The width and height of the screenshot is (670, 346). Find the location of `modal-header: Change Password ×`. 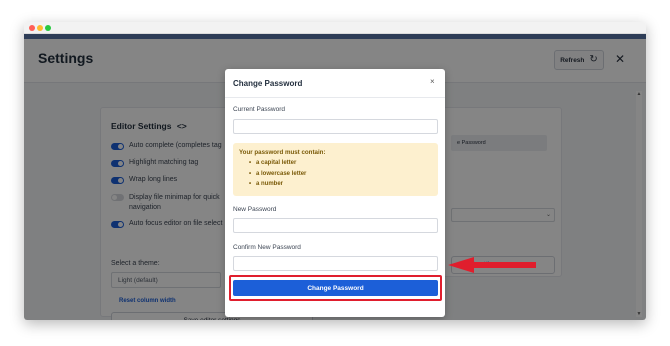

modal-header: Change Password × is located at coordinates (335, 83).